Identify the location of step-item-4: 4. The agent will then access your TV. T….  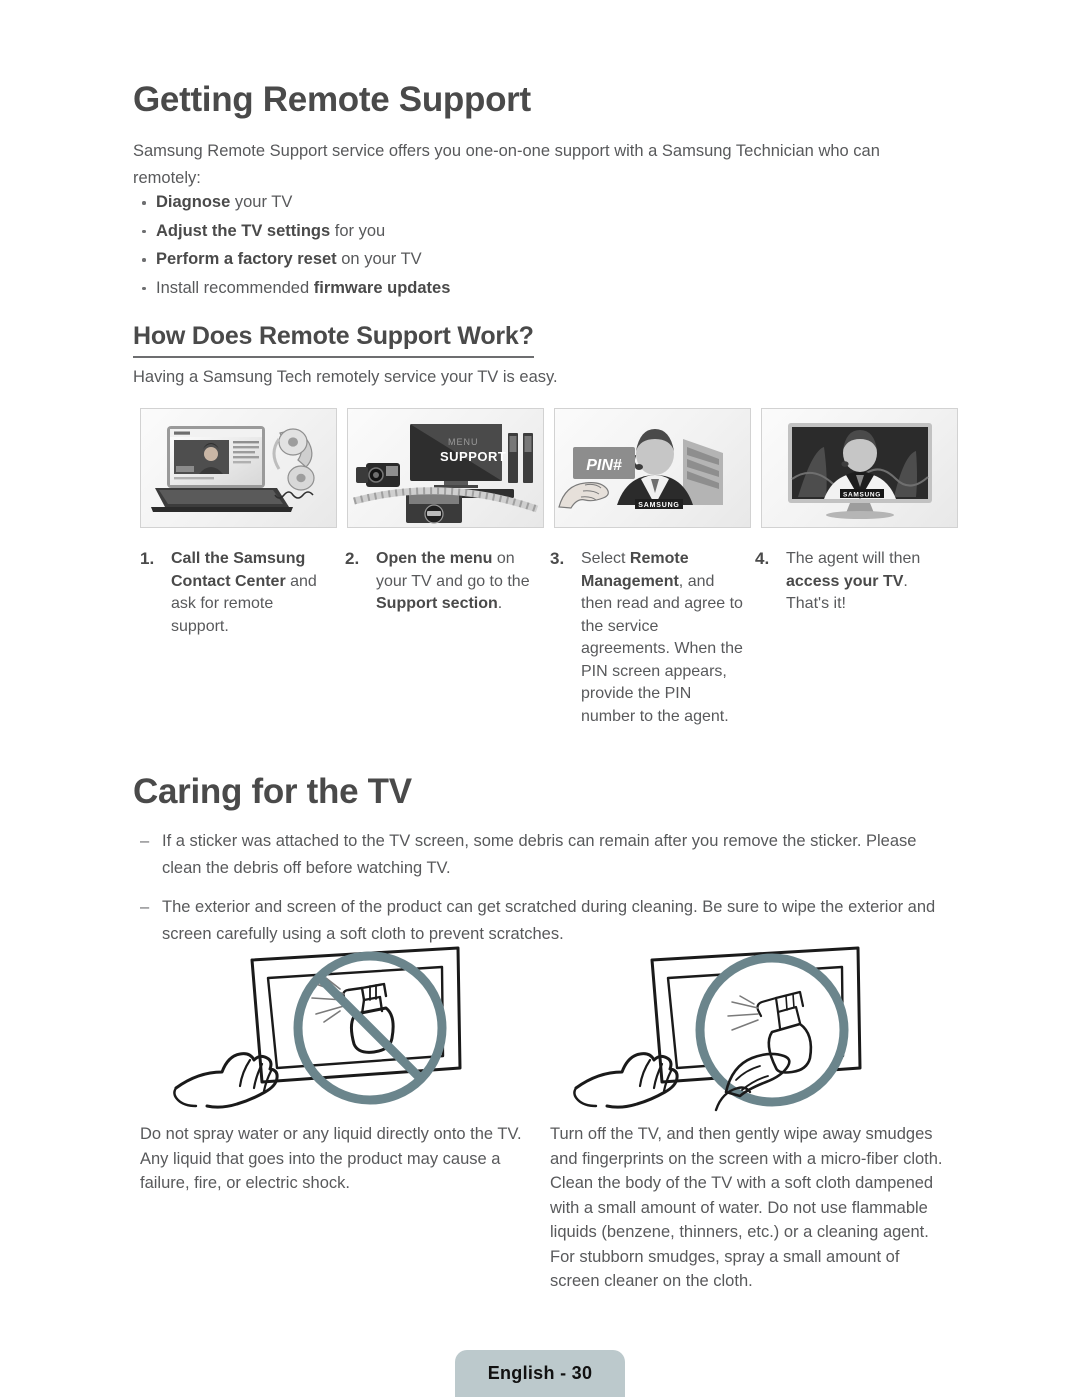
(852, 638).